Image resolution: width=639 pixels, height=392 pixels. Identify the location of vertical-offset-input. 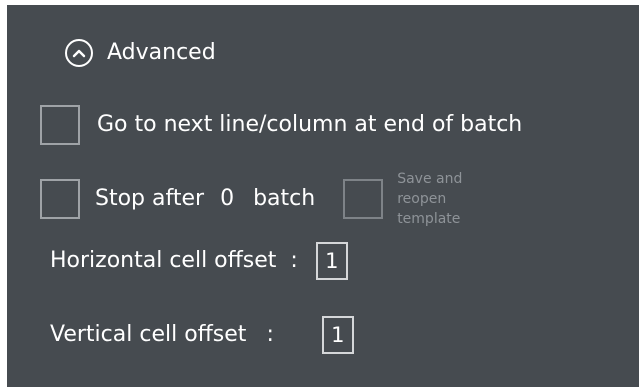
(337, 335).